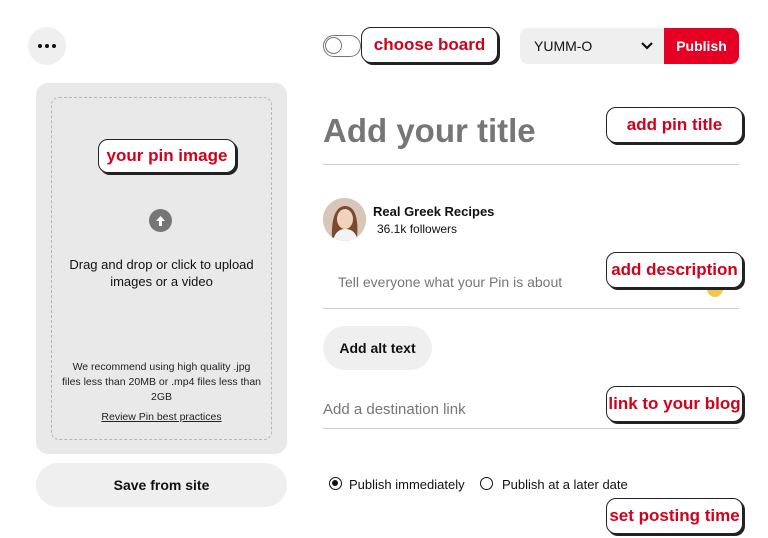  I want to click on link-divider, so click(531, 428).